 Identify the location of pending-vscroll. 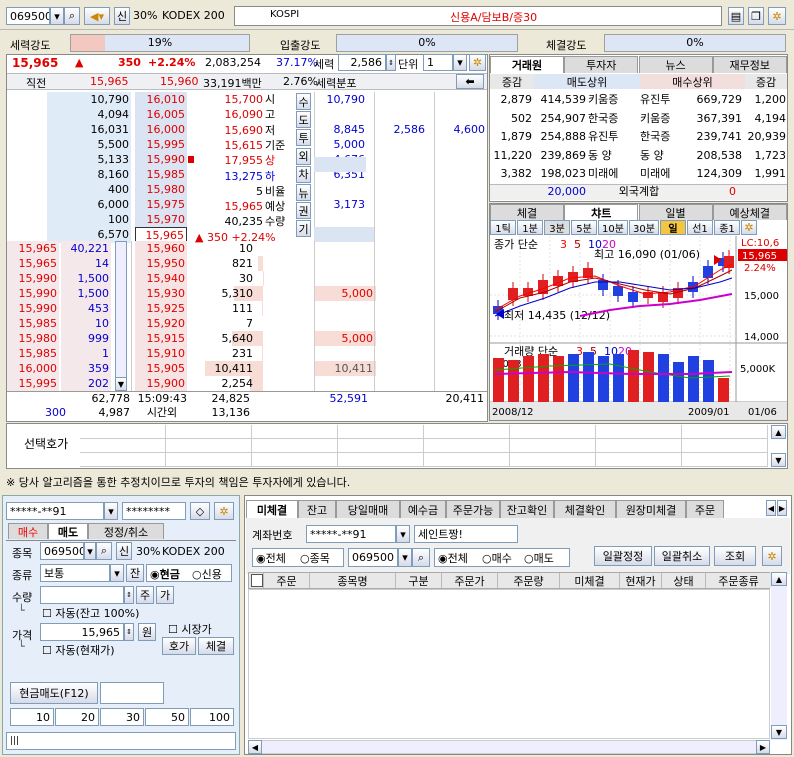
(779, 656).